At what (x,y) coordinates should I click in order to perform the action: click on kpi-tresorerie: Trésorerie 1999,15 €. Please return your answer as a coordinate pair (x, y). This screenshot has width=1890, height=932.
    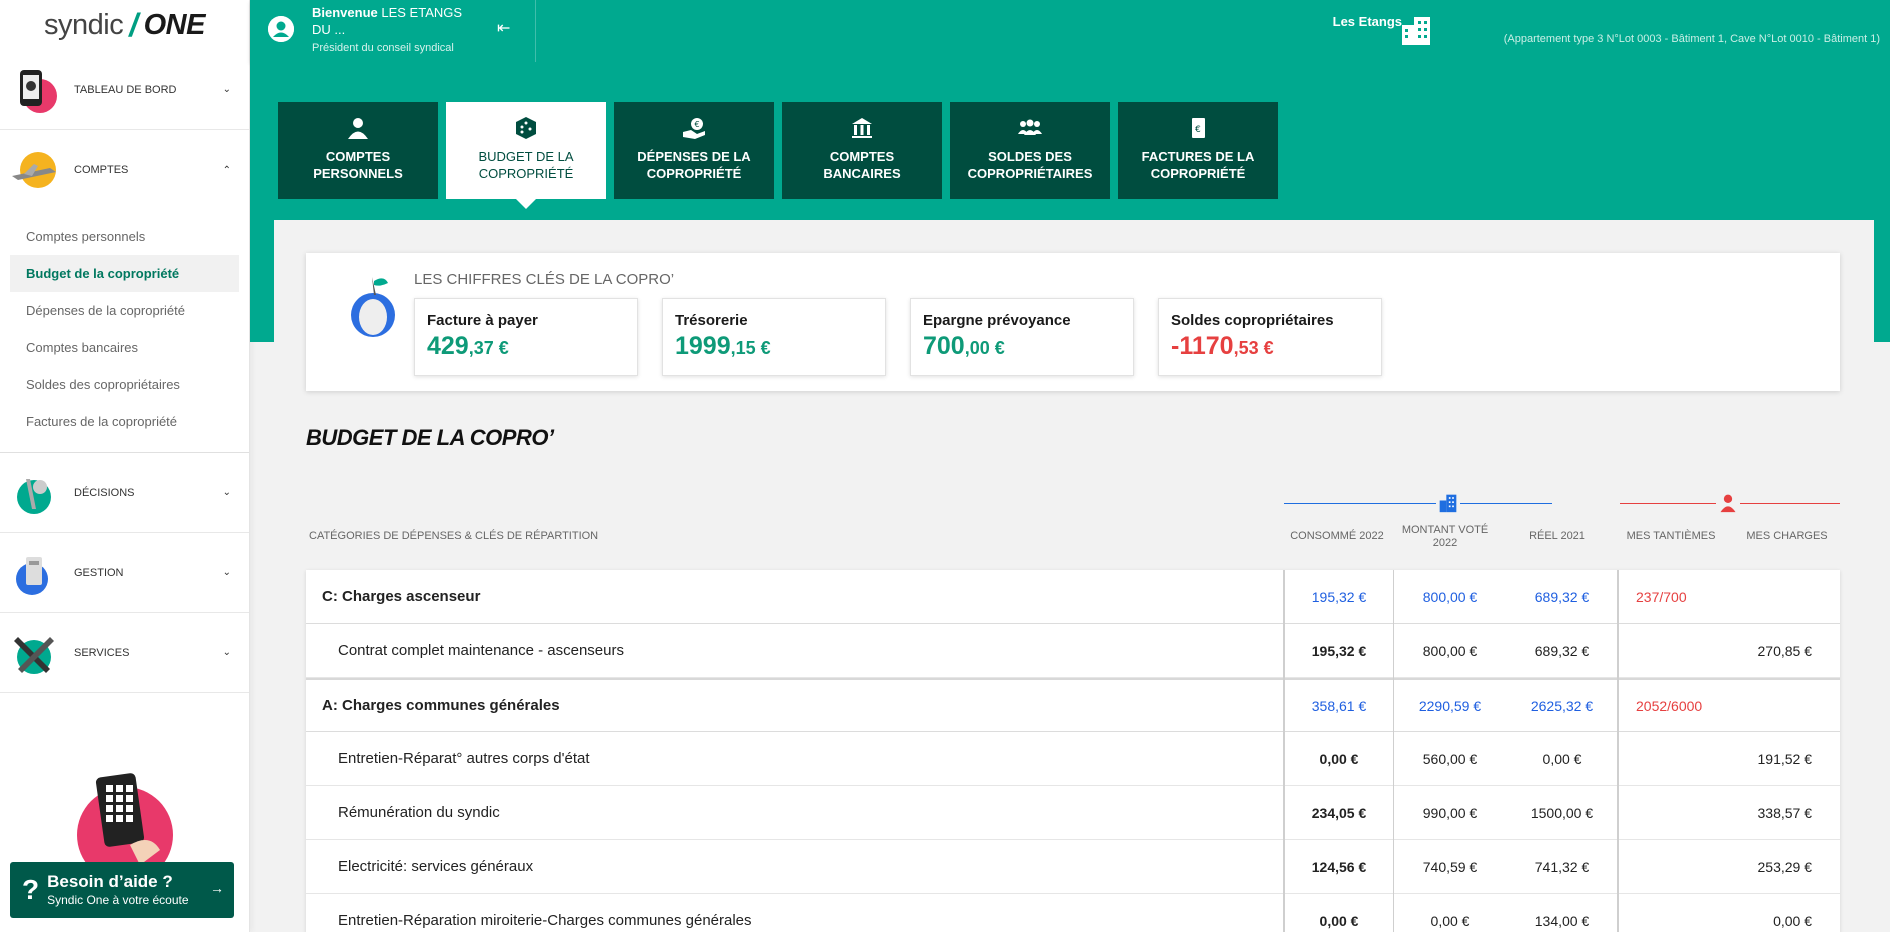
    Looking at the image, I should click on (774, 337).